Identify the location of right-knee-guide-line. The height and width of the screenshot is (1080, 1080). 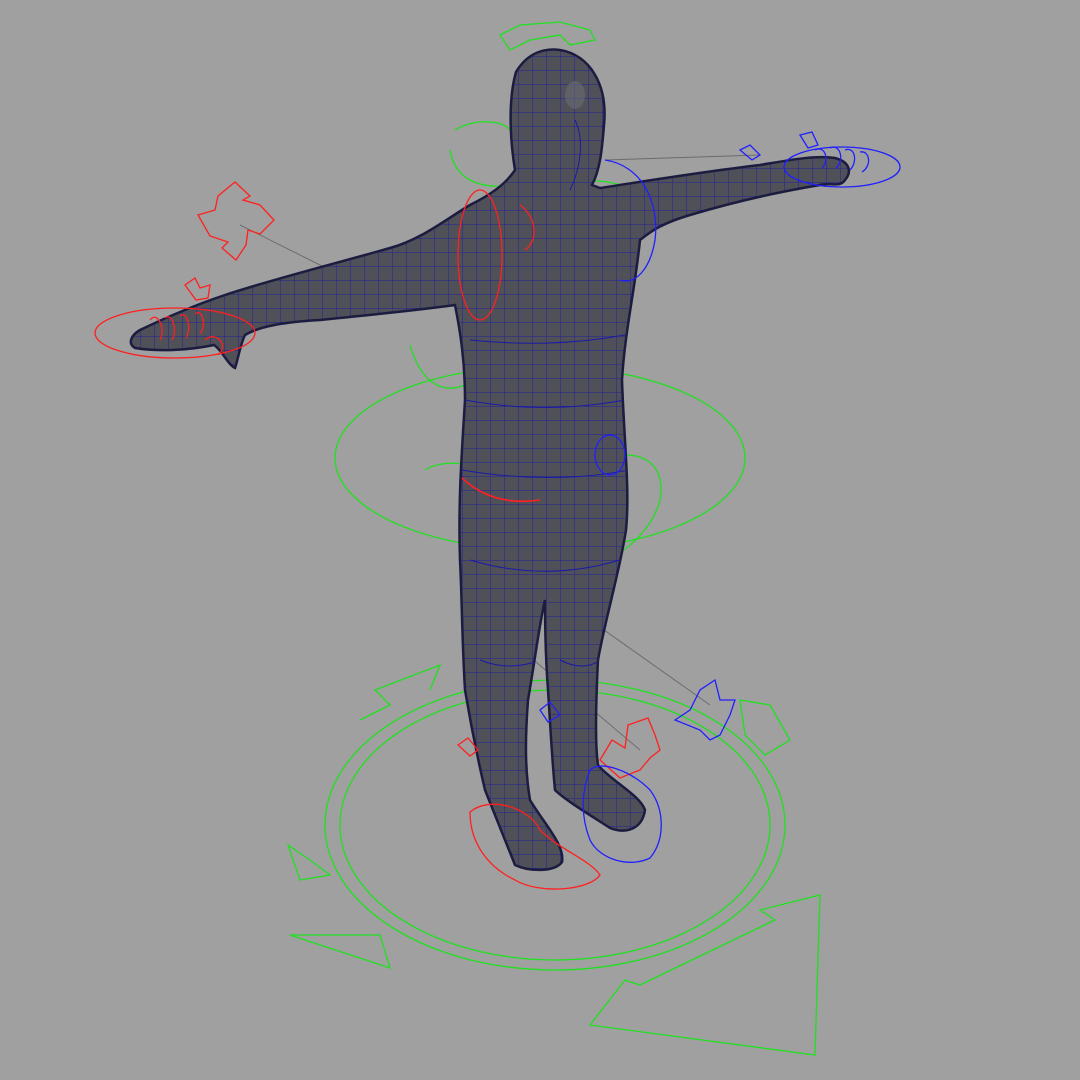
(650, 662).